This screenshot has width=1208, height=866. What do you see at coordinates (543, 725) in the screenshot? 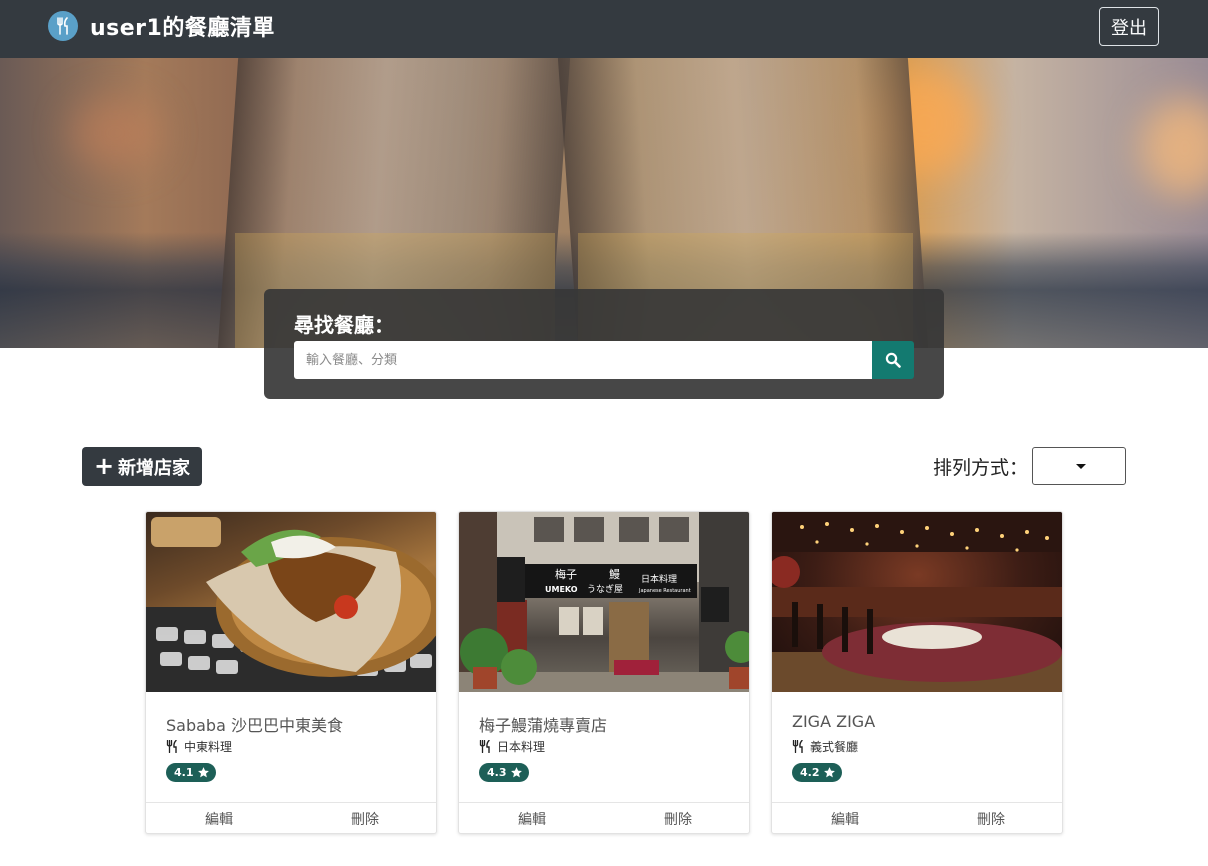
I see `restaurant-name: 梅子鰻蒲燒專賣店` at bounding box center [543, 725].